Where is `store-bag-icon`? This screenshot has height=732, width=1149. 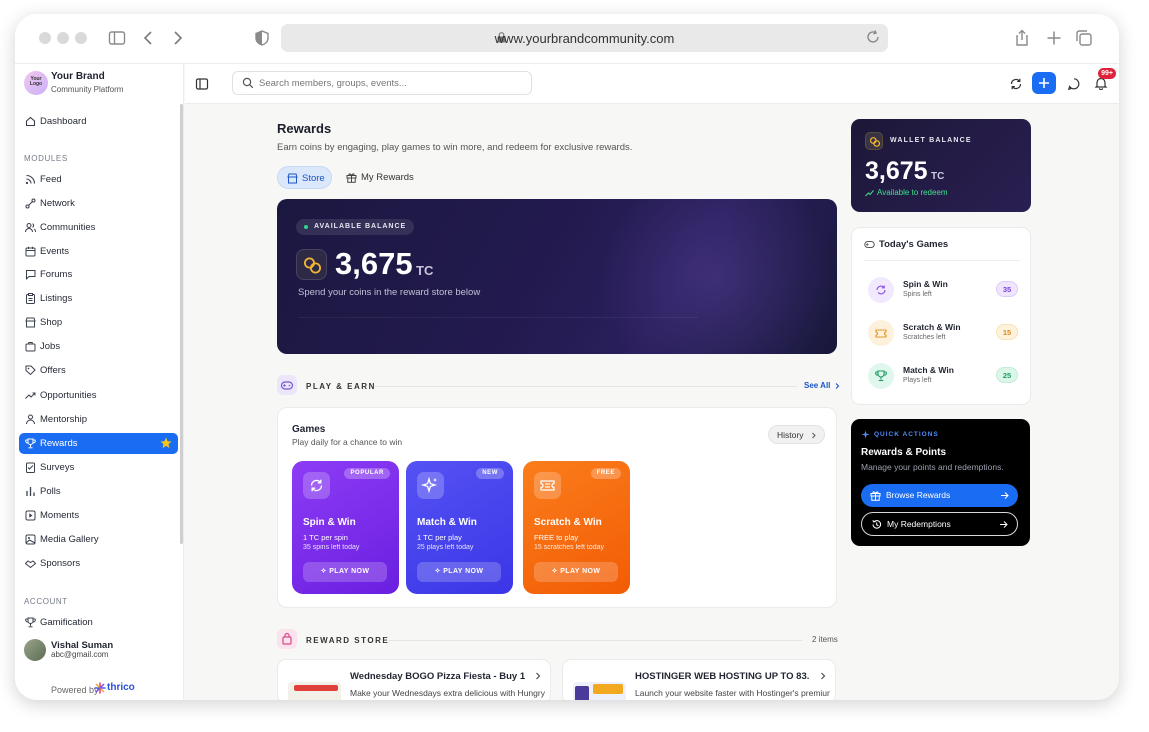 store-bag-icon is located at coordinates (287, 639).